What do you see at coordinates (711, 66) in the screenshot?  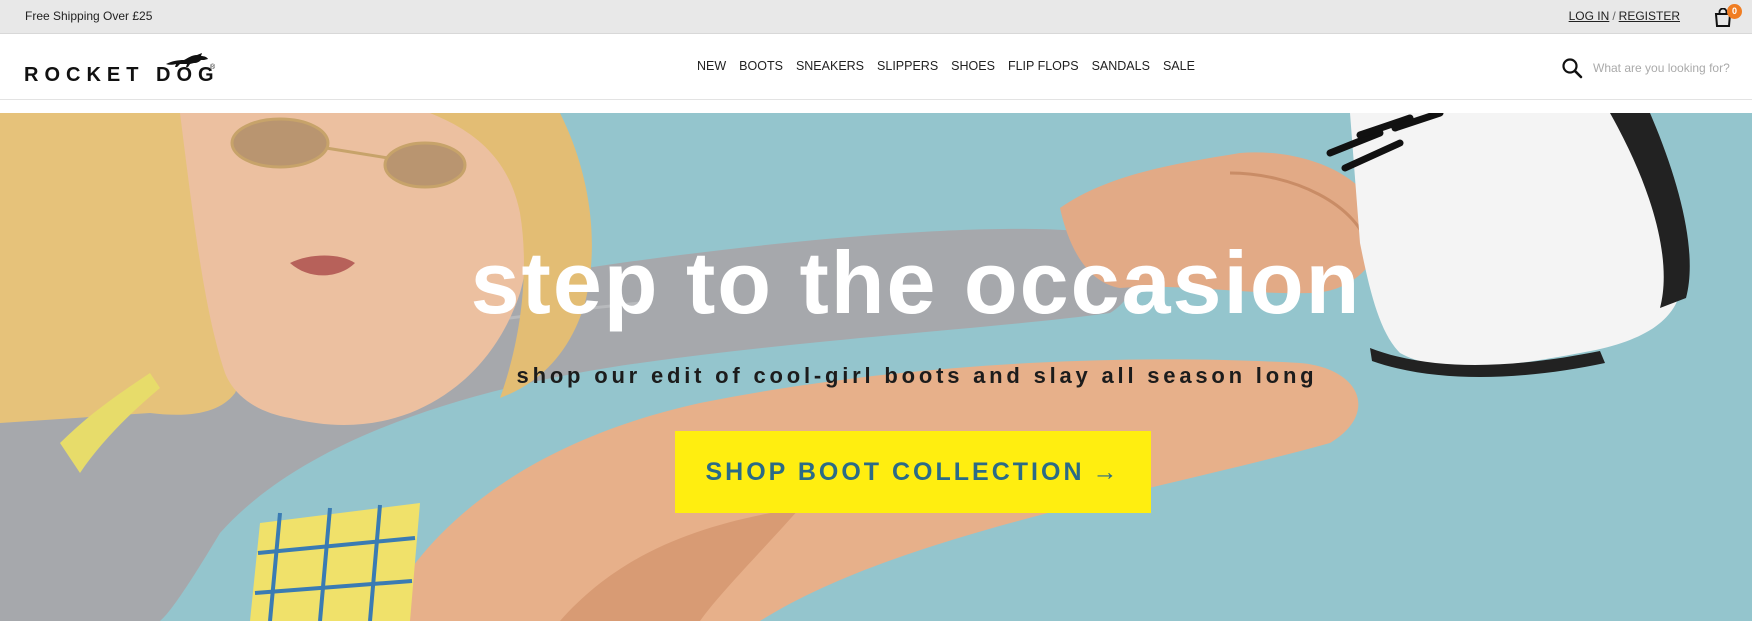 I see `nav-item-new: NEW` at bounding box center [711, 66].